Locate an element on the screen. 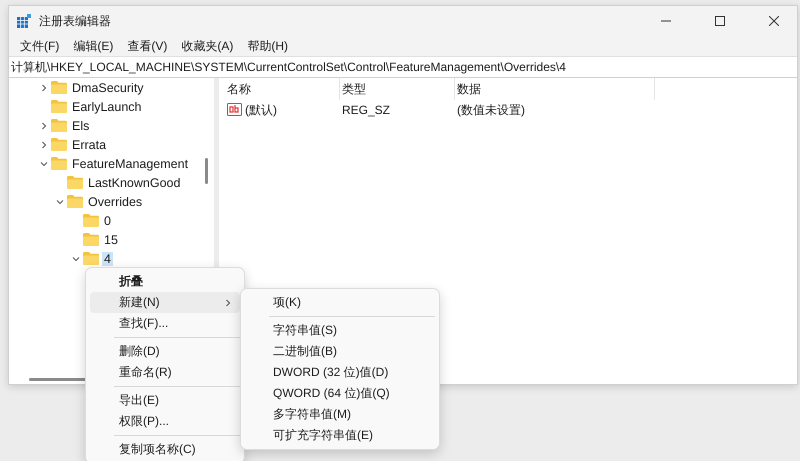  maximize-icon is located at coordinates (720, 21).